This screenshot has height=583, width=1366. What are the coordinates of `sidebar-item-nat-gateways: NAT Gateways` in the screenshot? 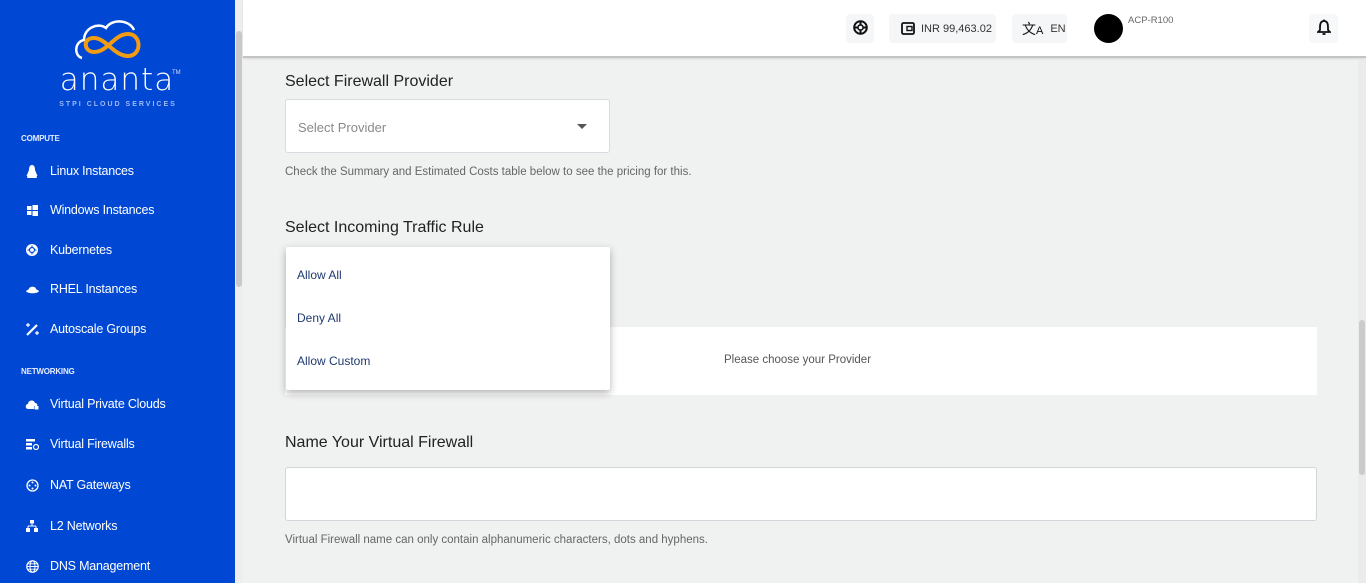 It's located at (77, 485).